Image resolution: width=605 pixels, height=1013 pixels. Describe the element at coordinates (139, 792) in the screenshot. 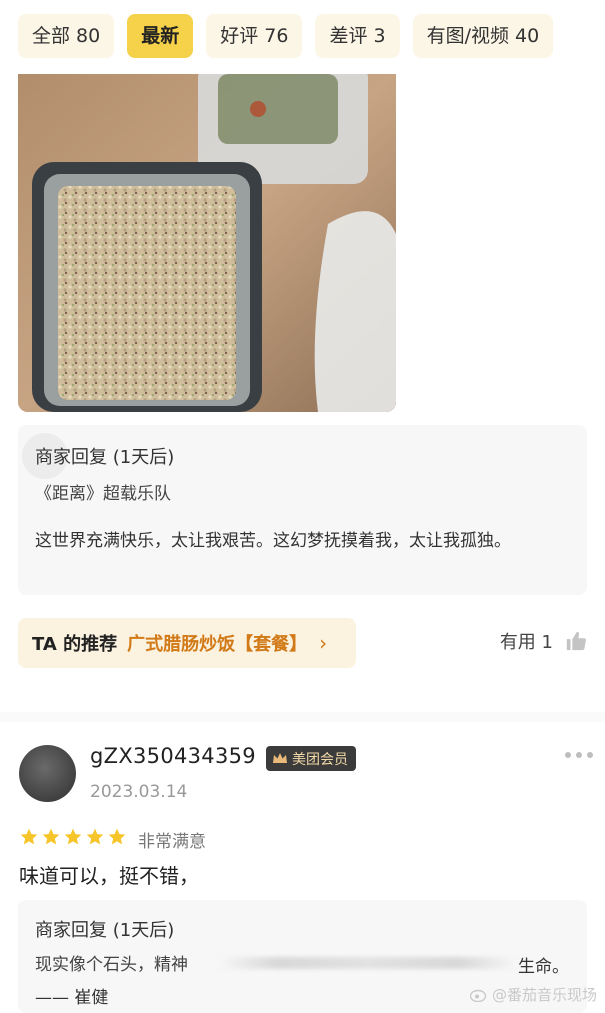

I see `review-date: 2023.03.14` at that location.